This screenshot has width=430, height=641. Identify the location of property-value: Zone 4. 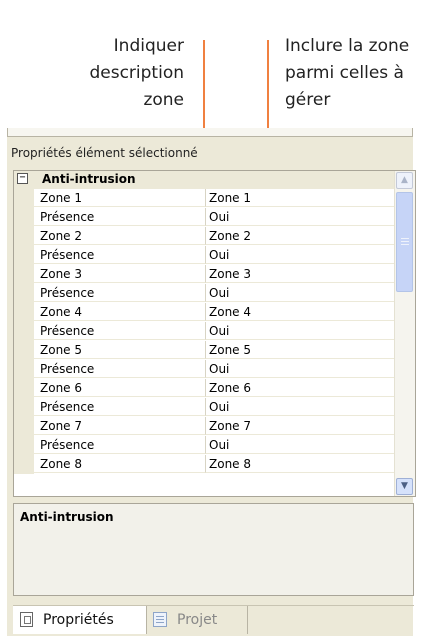
(300, 312).